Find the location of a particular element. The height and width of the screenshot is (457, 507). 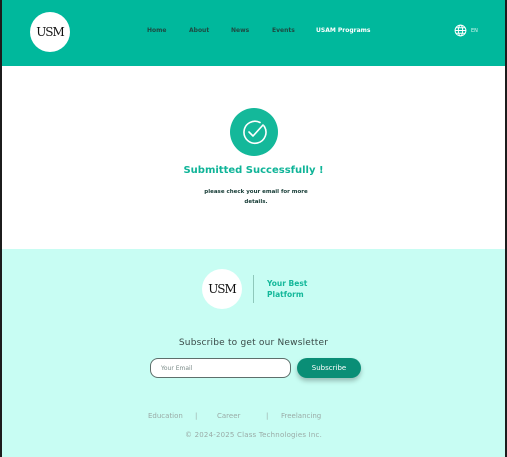

email-input is located at coordinates (220, 368).